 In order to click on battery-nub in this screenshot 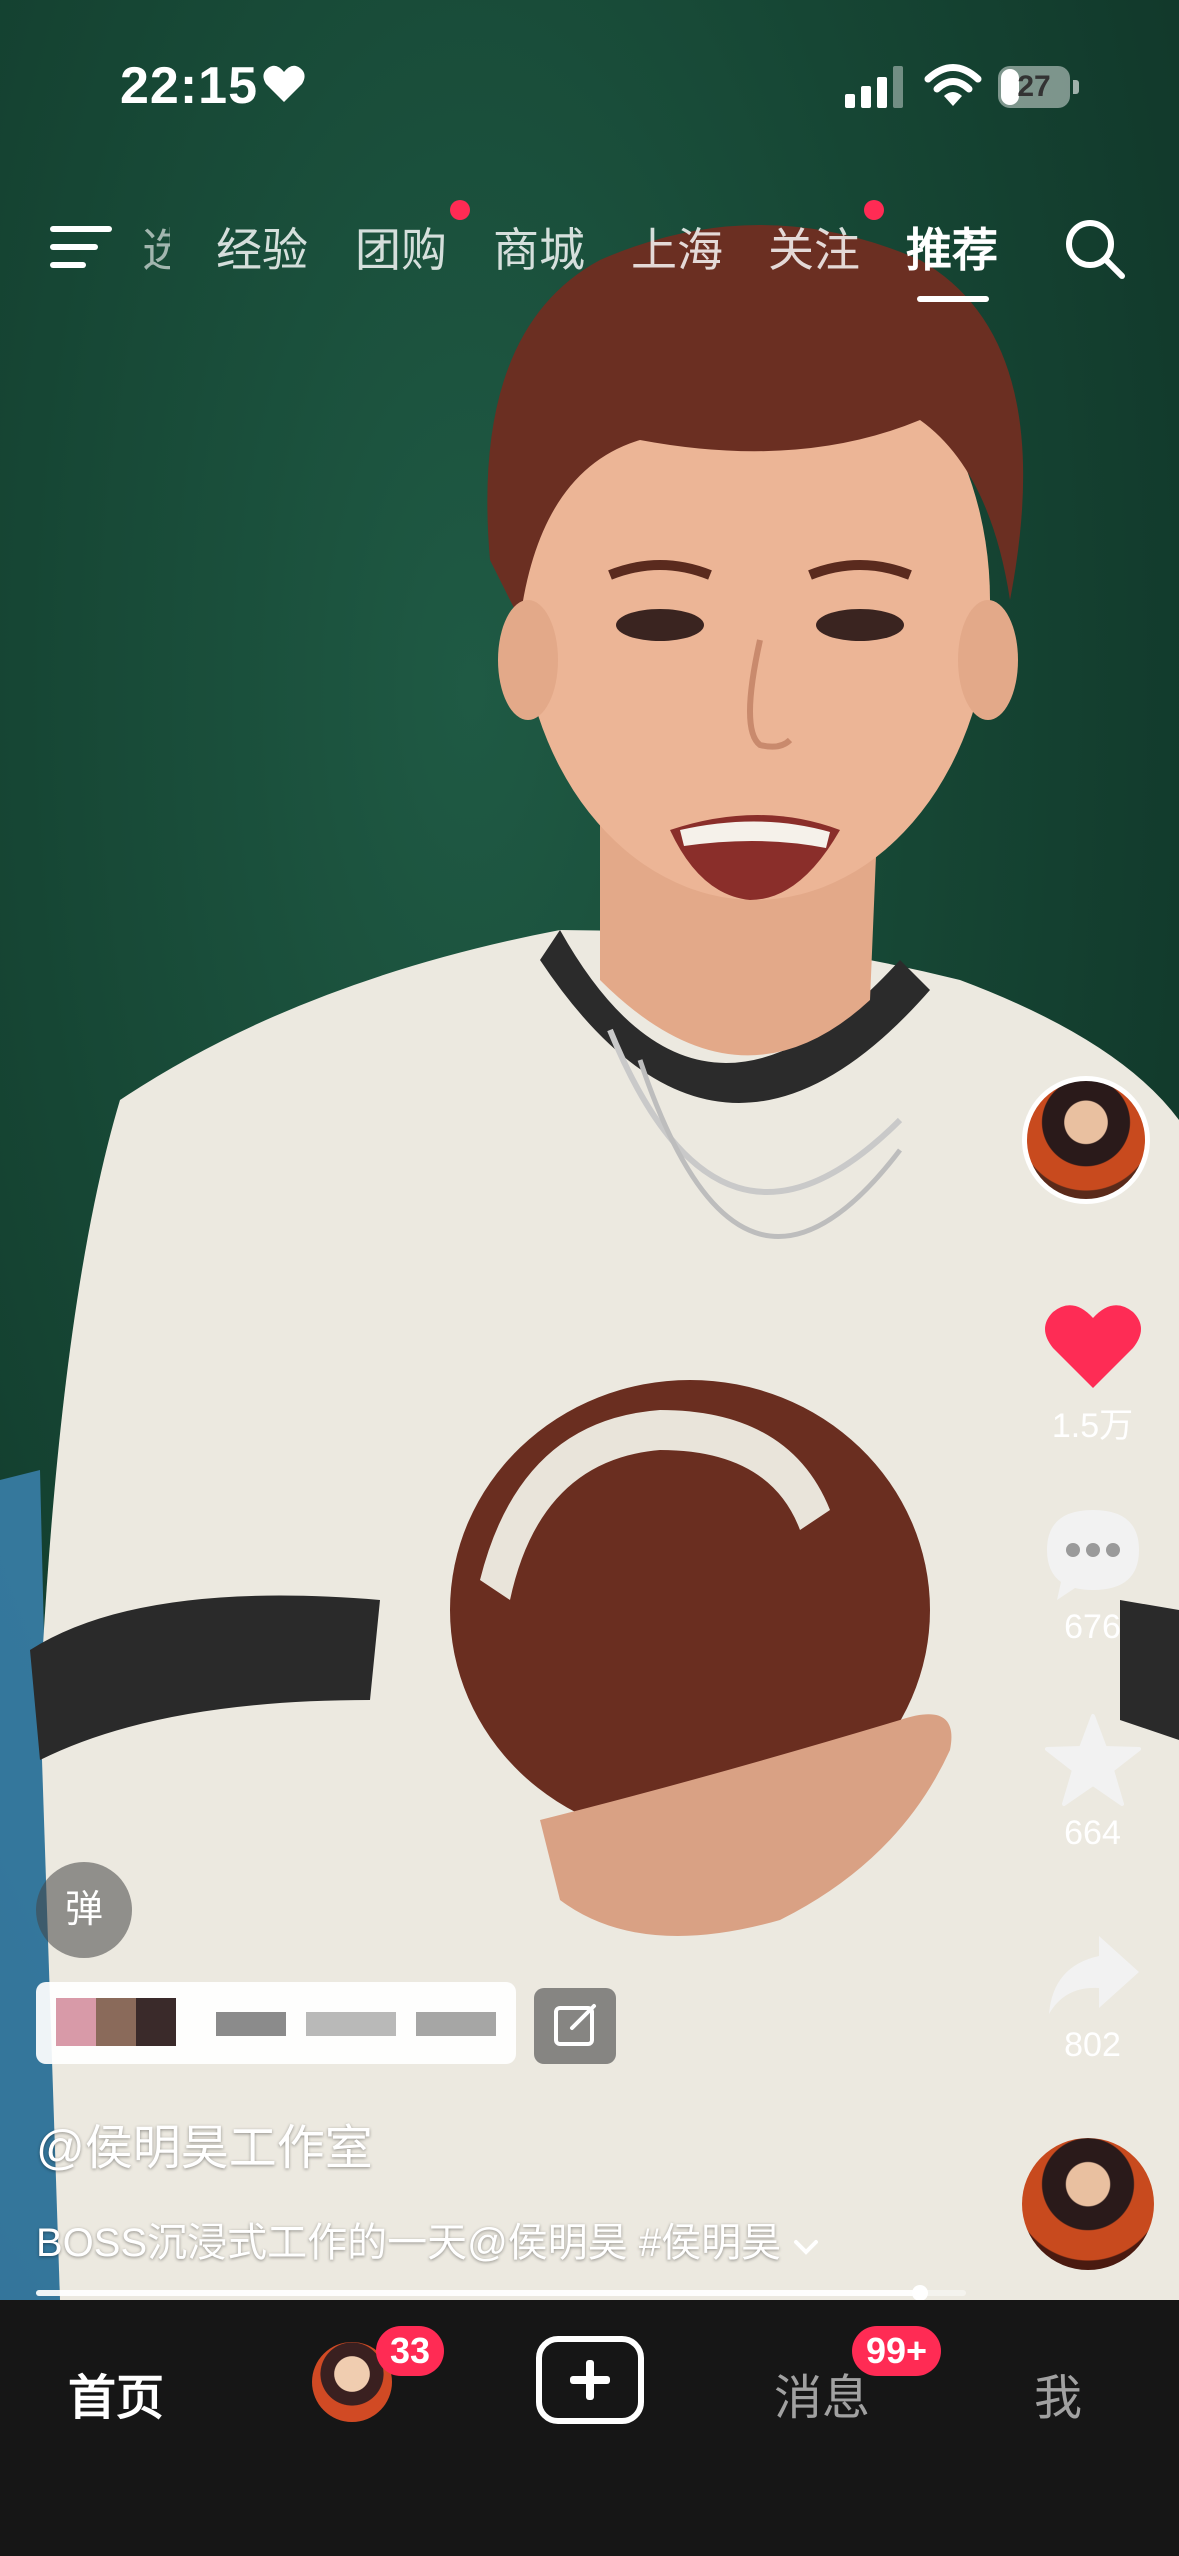, I will do `click(1076, 87)`.